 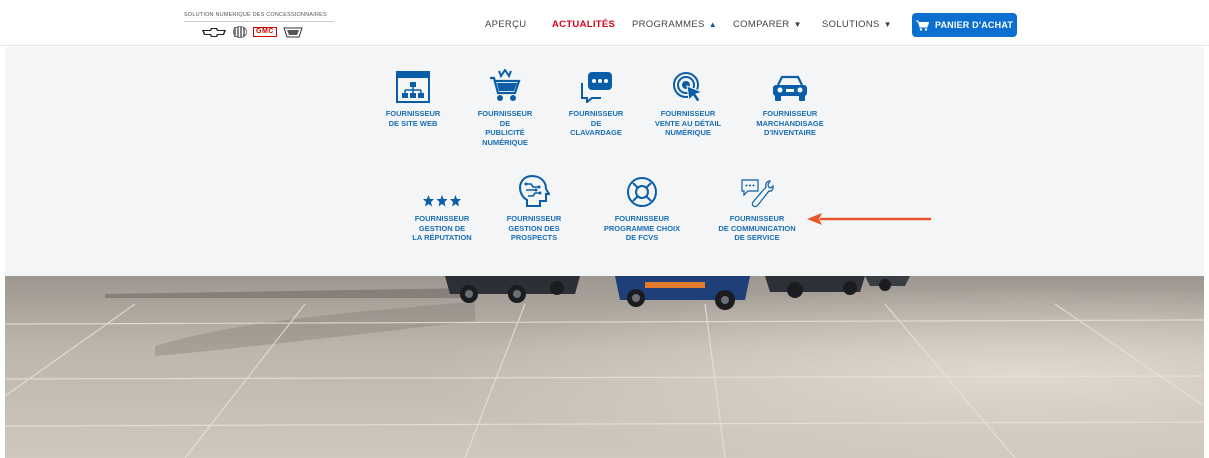 I want to click on shopping-cart-button: PANIER D'ACHAT, so click(x=964, y=25).